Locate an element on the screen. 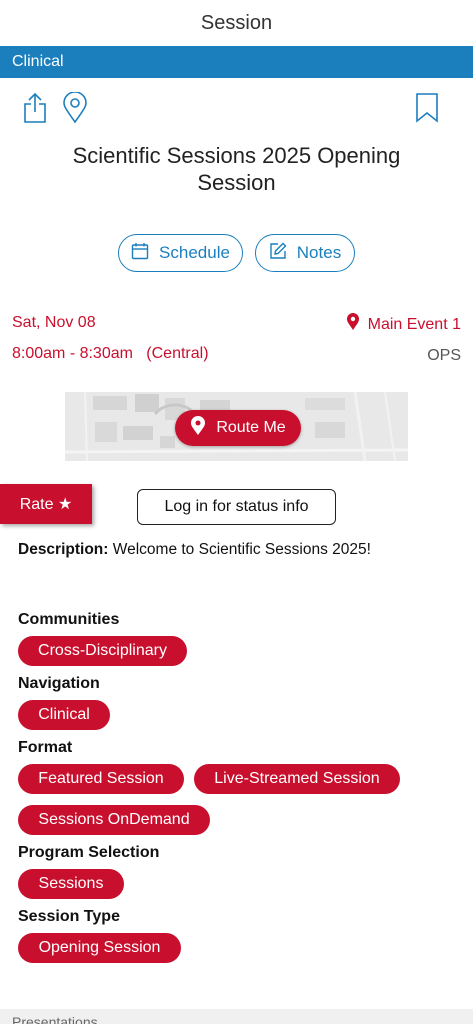 Image resolution: width=473 pixels, height=1024 pixels. navigation-label: Navigation is located at coordinates (59, 683).